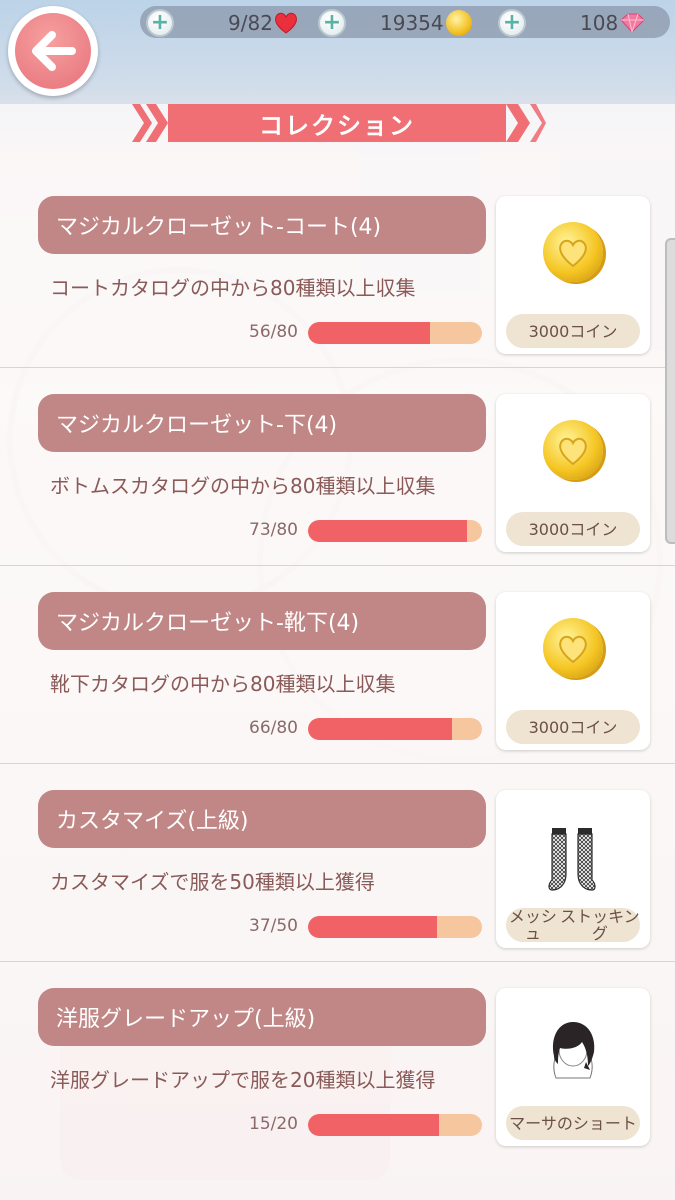 The image size is (675, 1200). I want to click on scrollbar, so click(670, 391).